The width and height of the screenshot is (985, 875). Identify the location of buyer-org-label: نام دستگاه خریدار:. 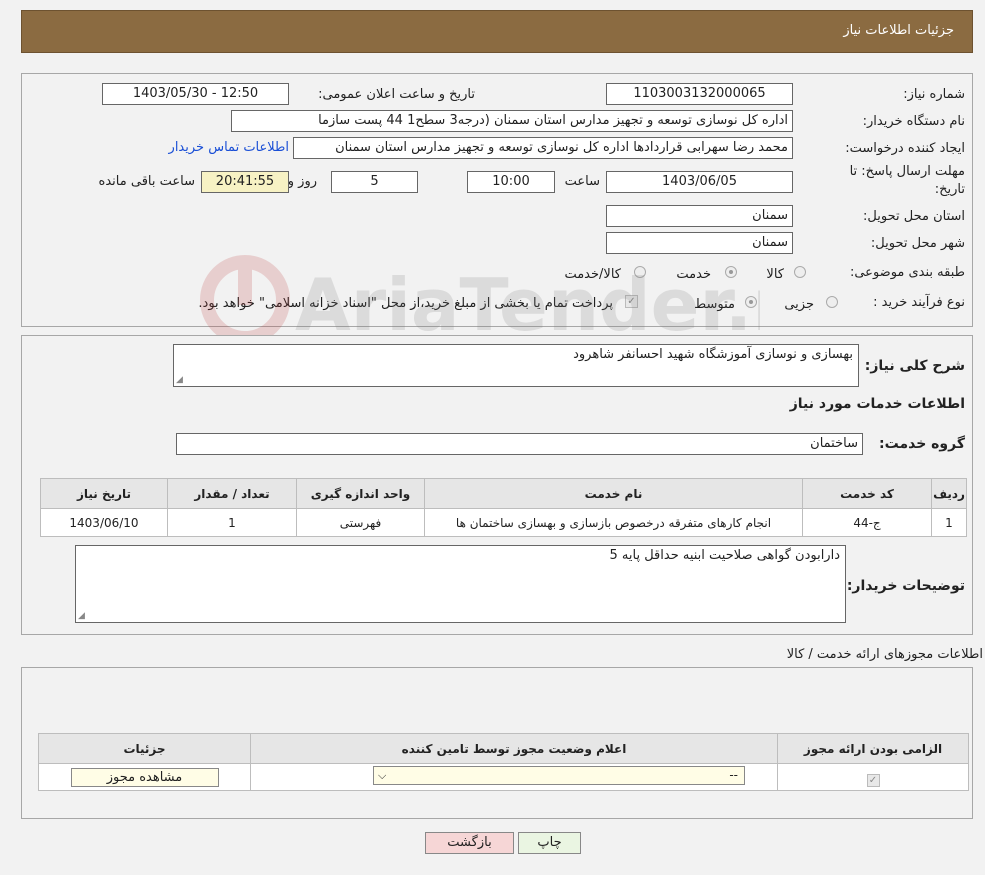
(913, 121).